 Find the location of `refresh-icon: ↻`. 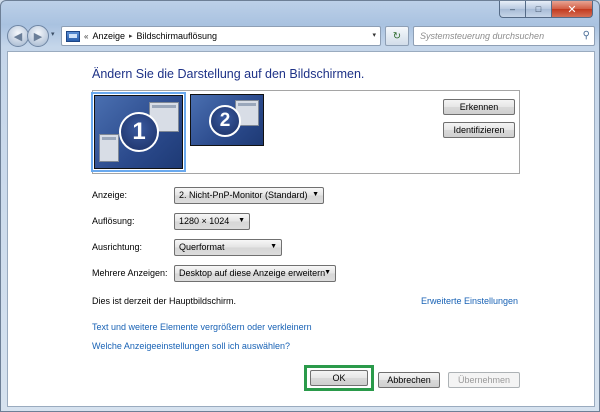

refresh-icon: ↻ is located at coordinates (397, 36).